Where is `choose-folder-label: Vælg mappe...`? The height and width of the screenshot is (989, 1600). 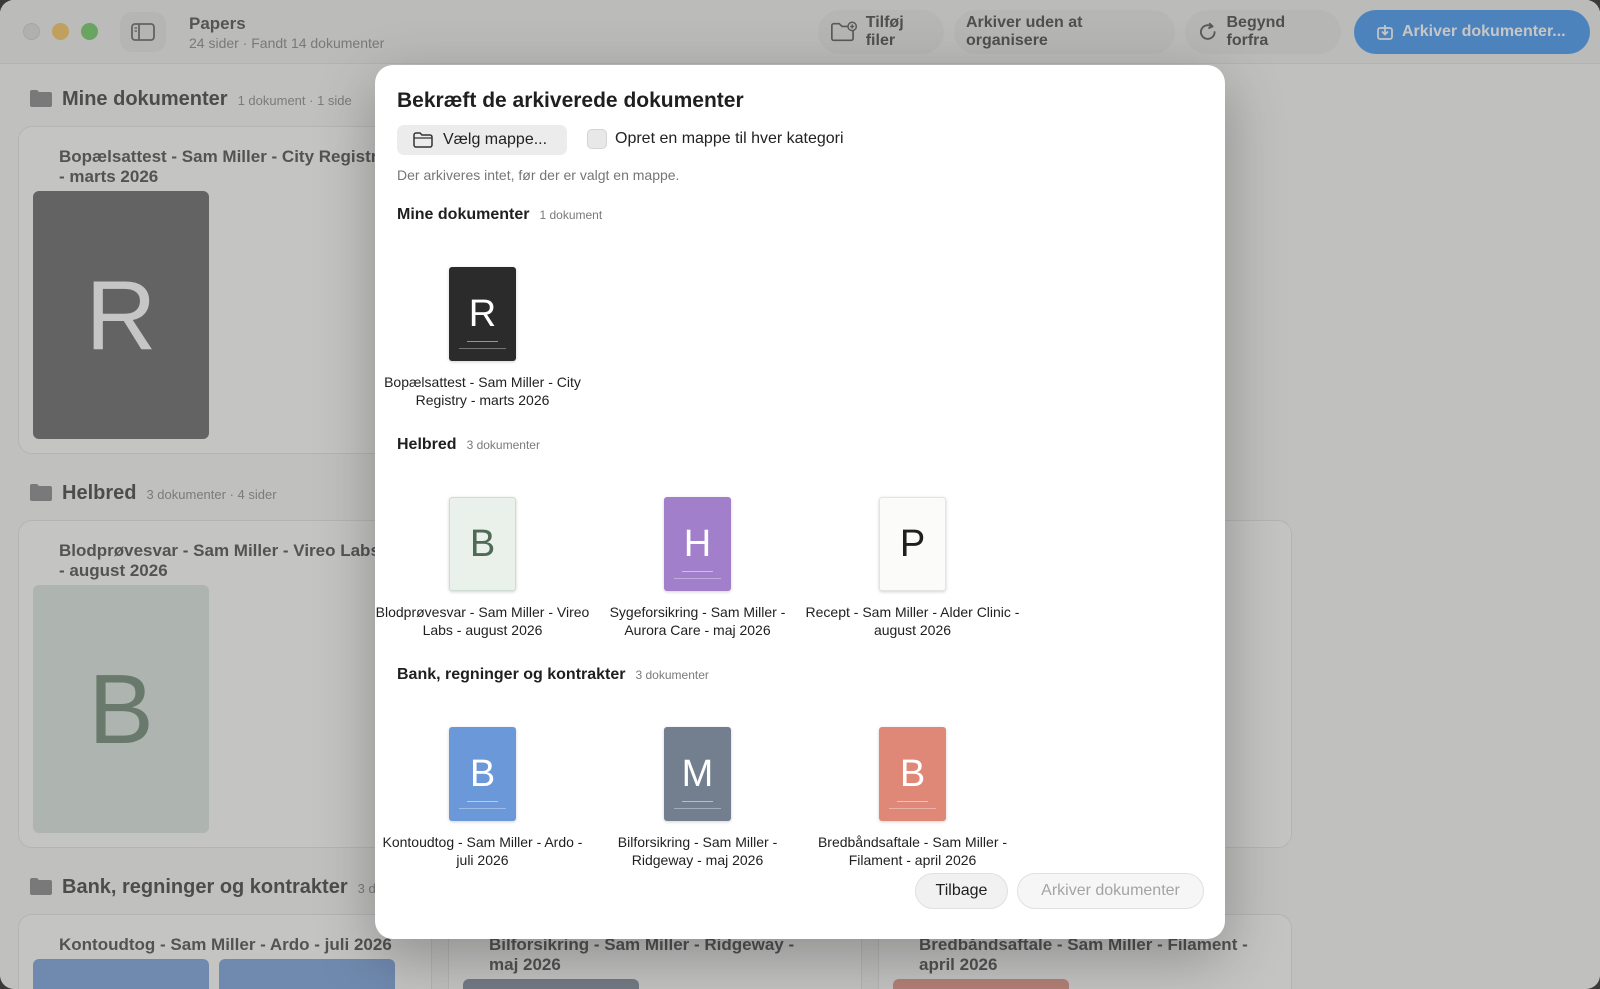
choose-folder-label: Vælg mappe... is located at coordinates (495, 139).